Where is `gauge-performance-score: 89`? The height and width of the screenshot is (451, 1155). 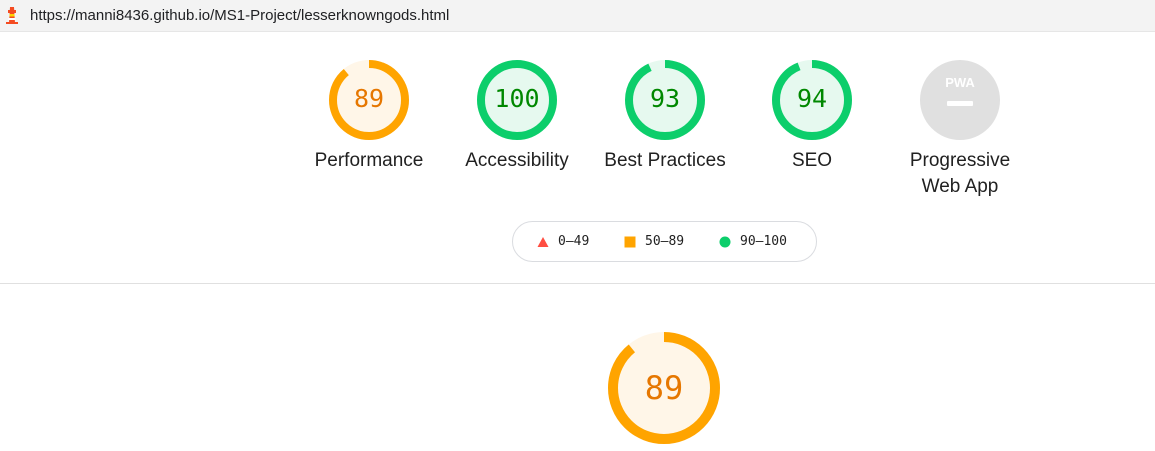
gauge-performance-score: 89 is located at coordinates (369, 98).